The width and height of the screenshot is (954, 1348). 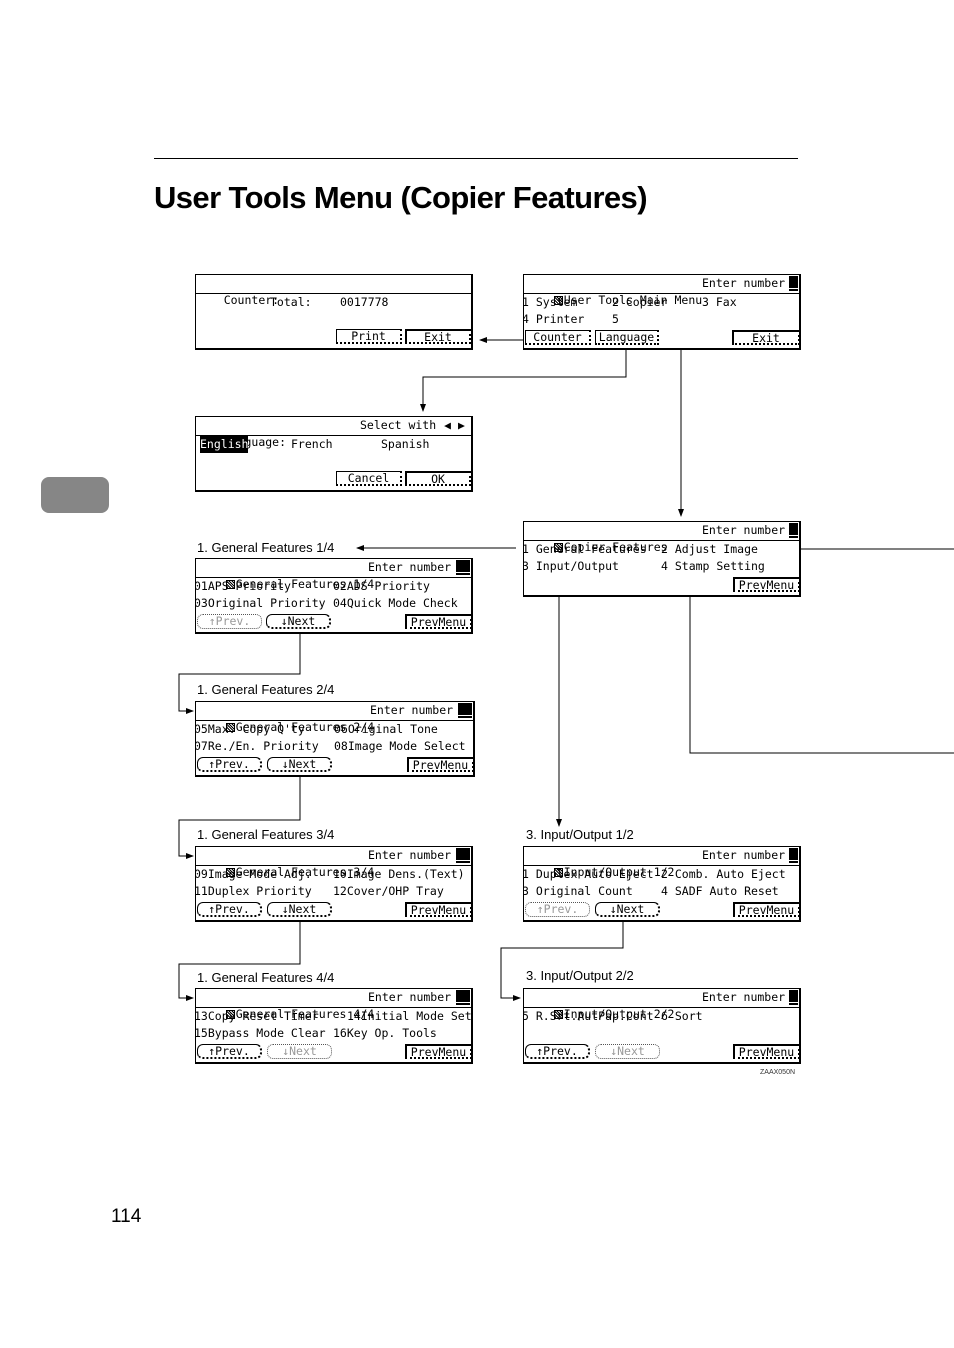 I want to click on menu-item-10: 10Image Dens.(Text), so click(x=399, y=874).